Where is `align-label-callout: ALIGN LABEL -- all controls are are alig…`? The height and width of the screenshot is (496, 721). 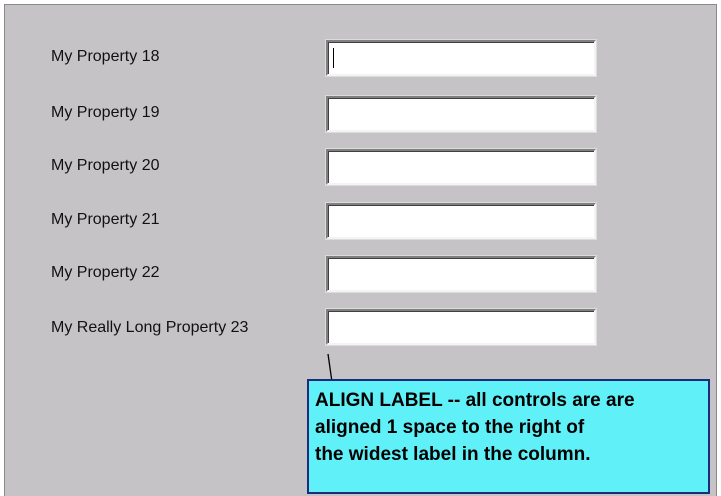 align-label-callout: ALIGN LABEL -- all controls are are alig… is located at coordinates (508, 436).